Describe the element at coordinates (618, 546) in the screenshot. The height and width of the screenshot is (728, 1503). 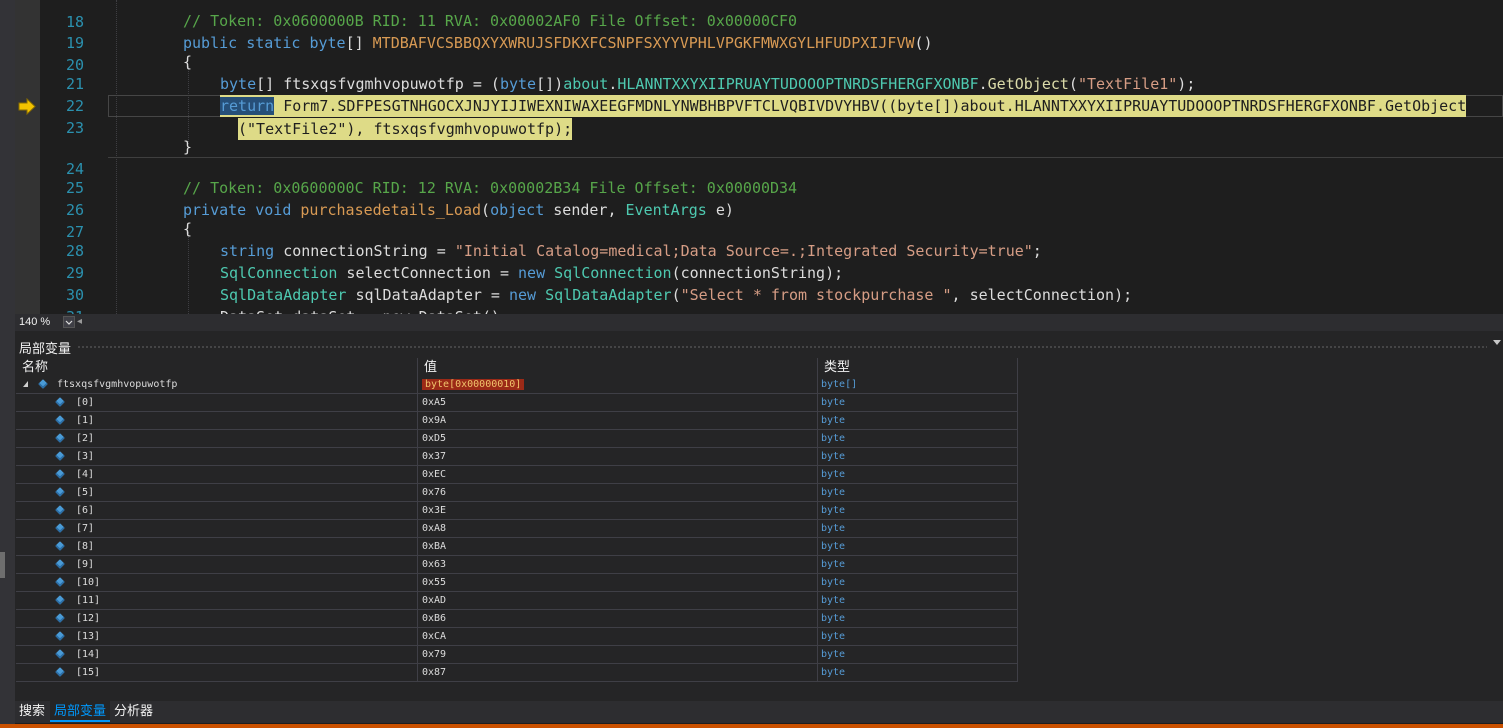
I see `element-value: 0xBA` at that location.